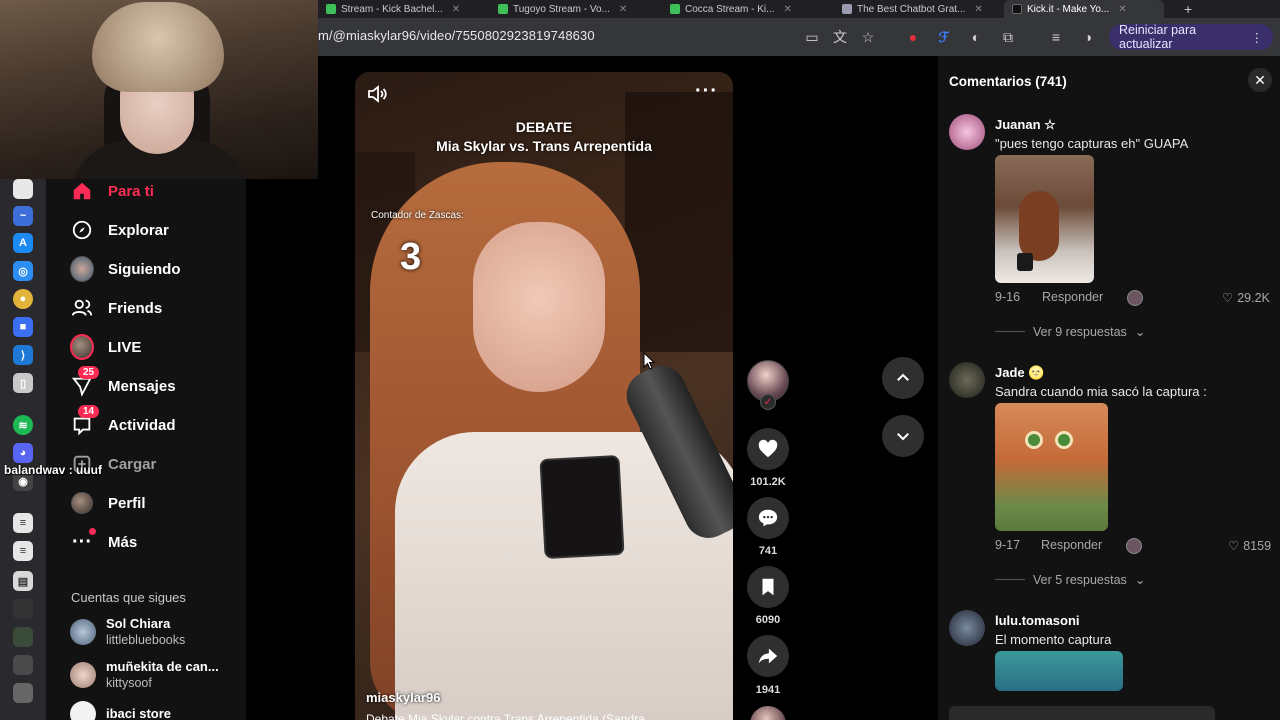  What do you see at coordinates (158, 47) in the screenshot?
I see `webcam-person-hat` at bounding box center [158, 47].